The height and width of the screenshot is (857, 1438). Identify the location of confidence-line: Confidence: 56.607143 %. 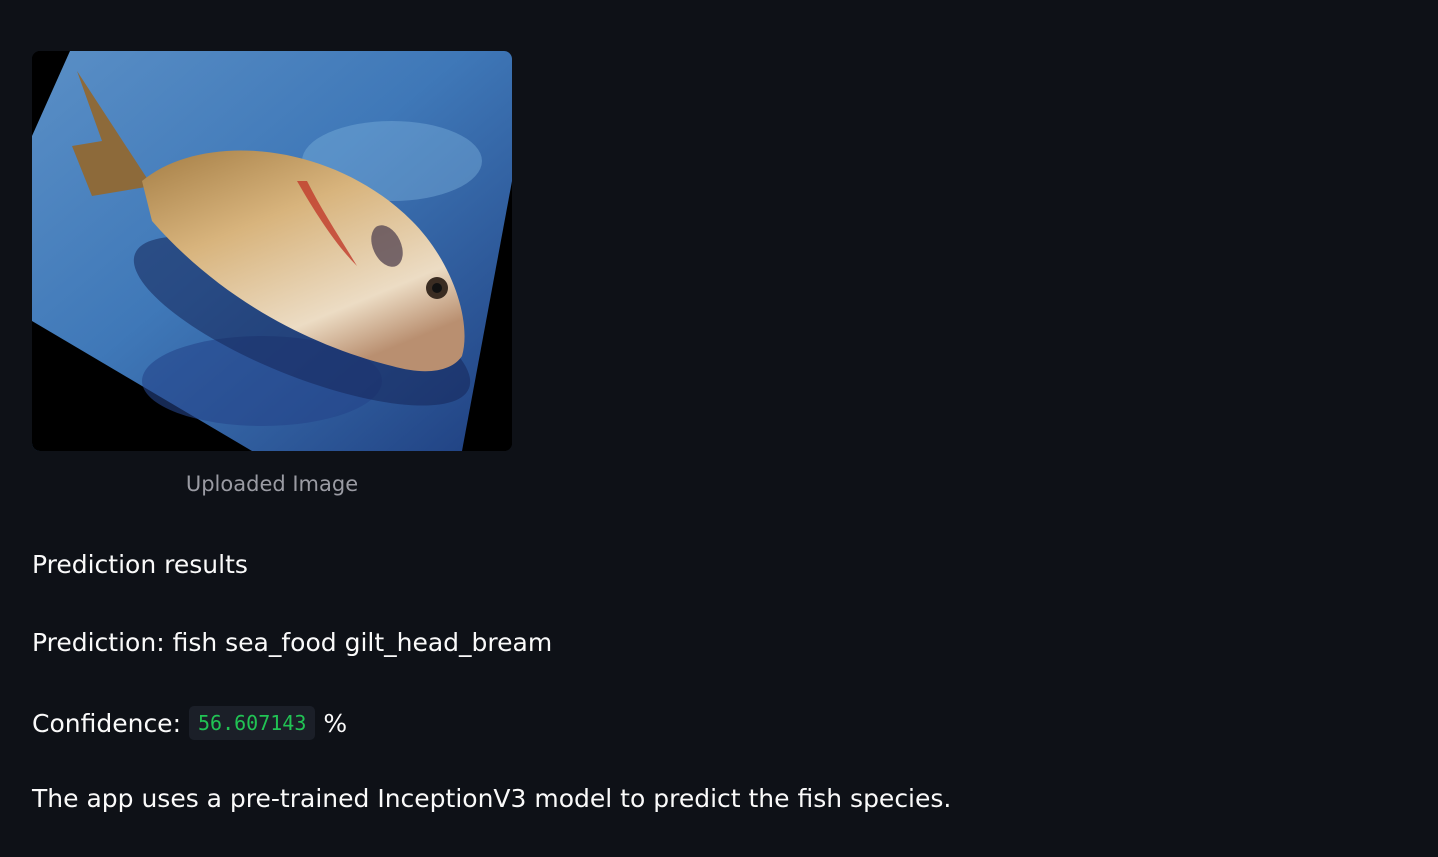
(189, 723).